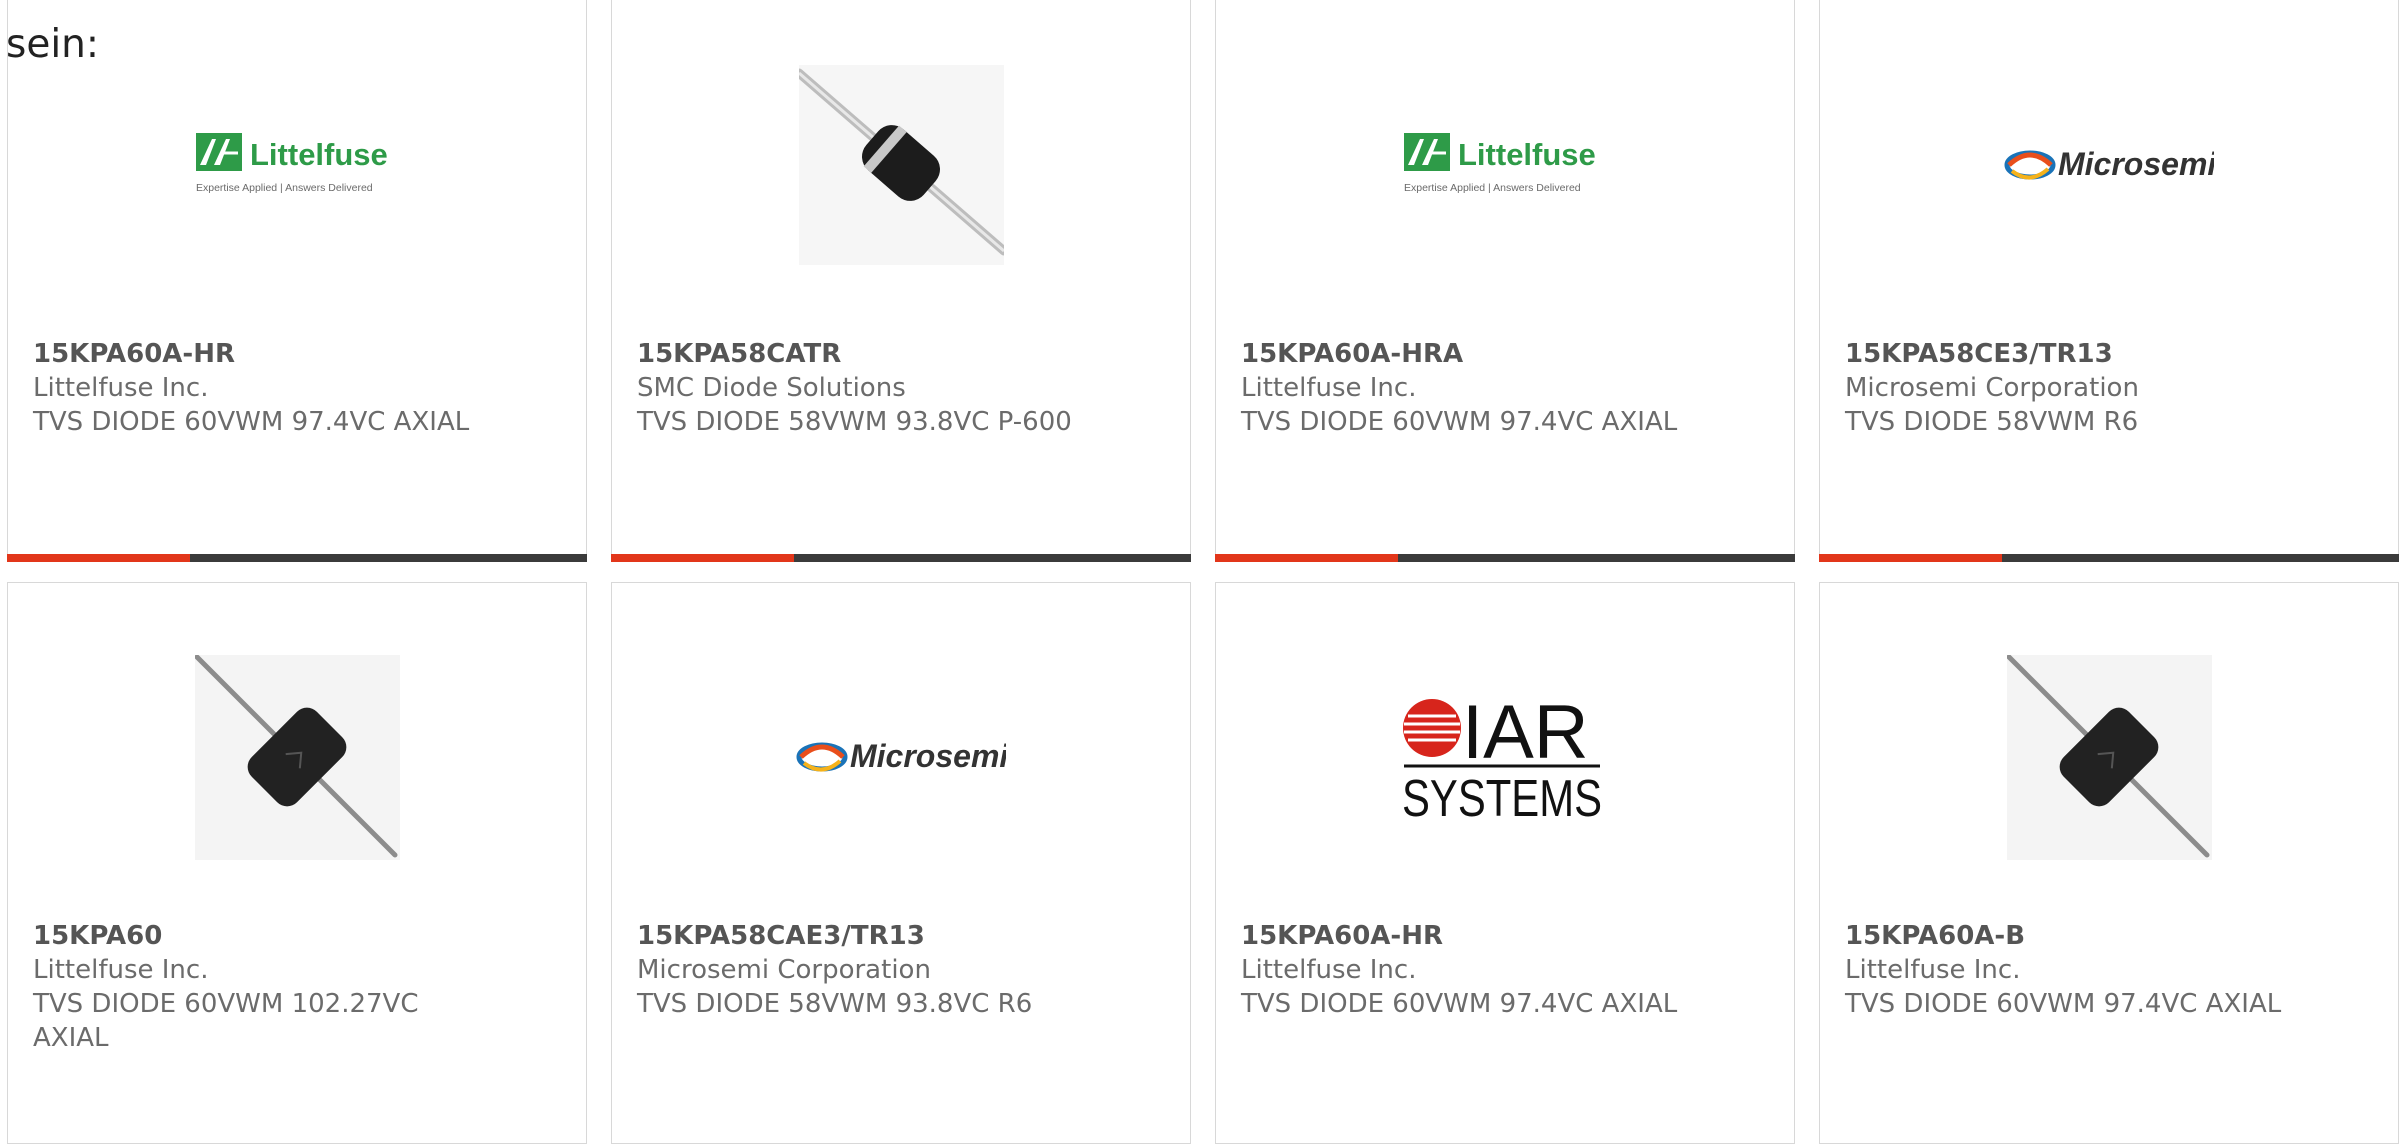 The image size is (2400, 1144). What do you see at coordinates (1525, 733) in the screenshot?
I see `svg-text: IAR` at bounding box center [1525, 733].